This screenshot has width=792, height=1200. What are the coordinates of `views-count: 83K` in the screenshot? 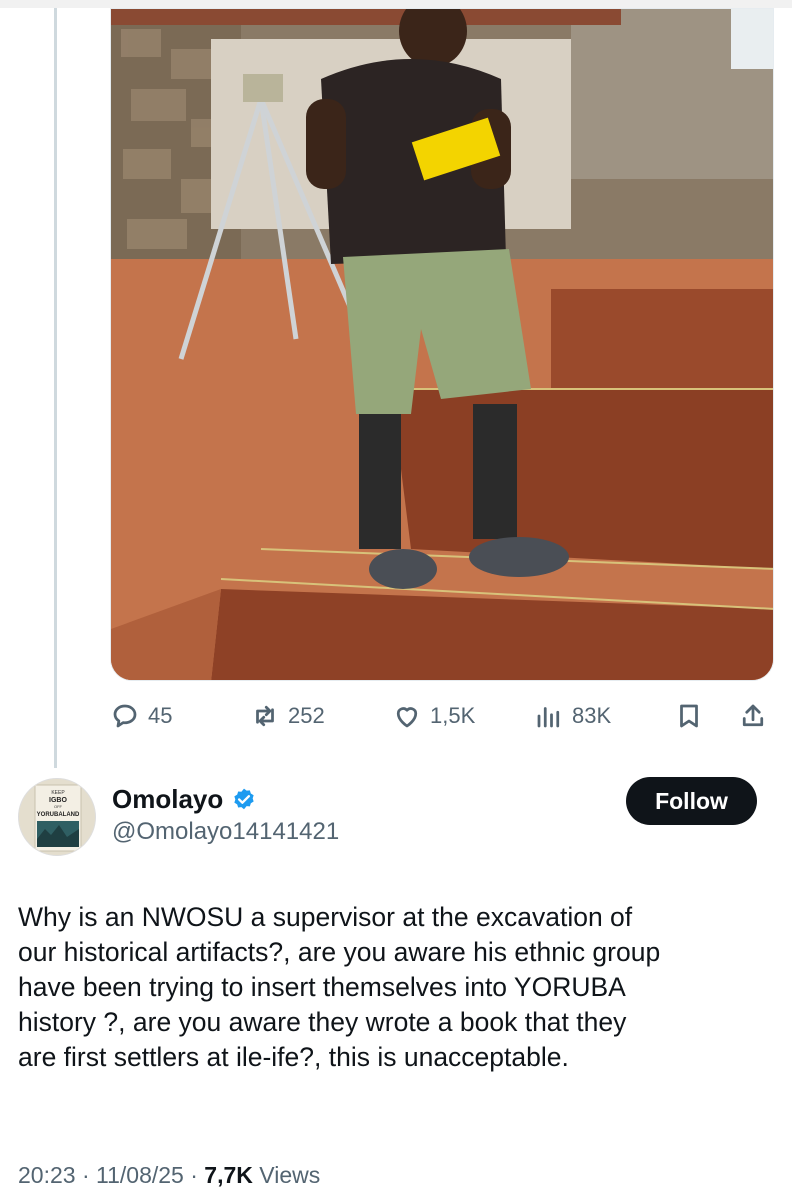 It's located at (592, 715).